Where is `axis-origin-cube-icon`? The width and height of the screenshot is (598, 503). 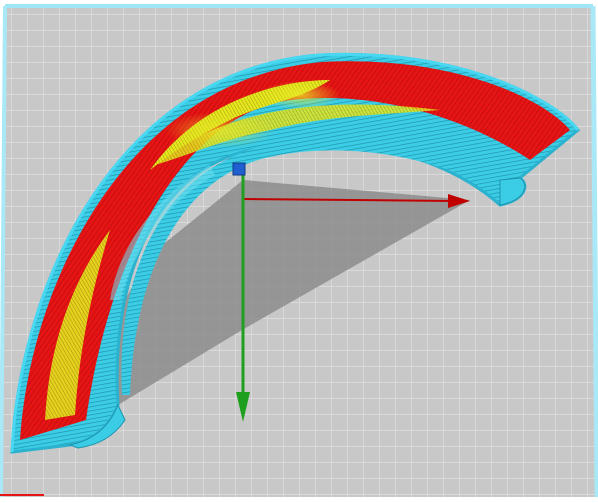
axis-origin-cube-icon is located at coordinates (239, 169).